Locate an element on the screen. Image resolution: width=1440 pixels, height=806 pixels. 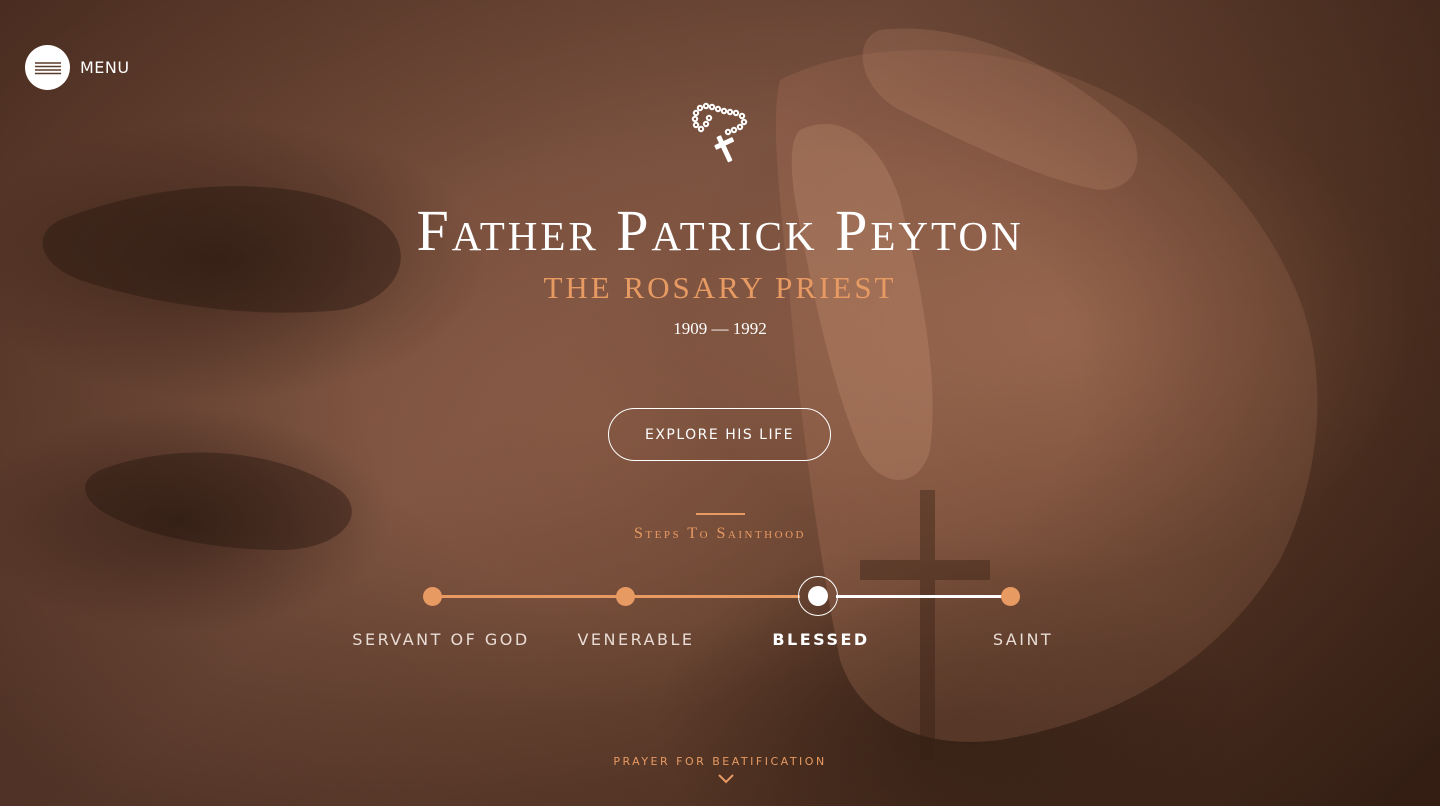
chevron-down-icon is located at coordinates (726, 779).